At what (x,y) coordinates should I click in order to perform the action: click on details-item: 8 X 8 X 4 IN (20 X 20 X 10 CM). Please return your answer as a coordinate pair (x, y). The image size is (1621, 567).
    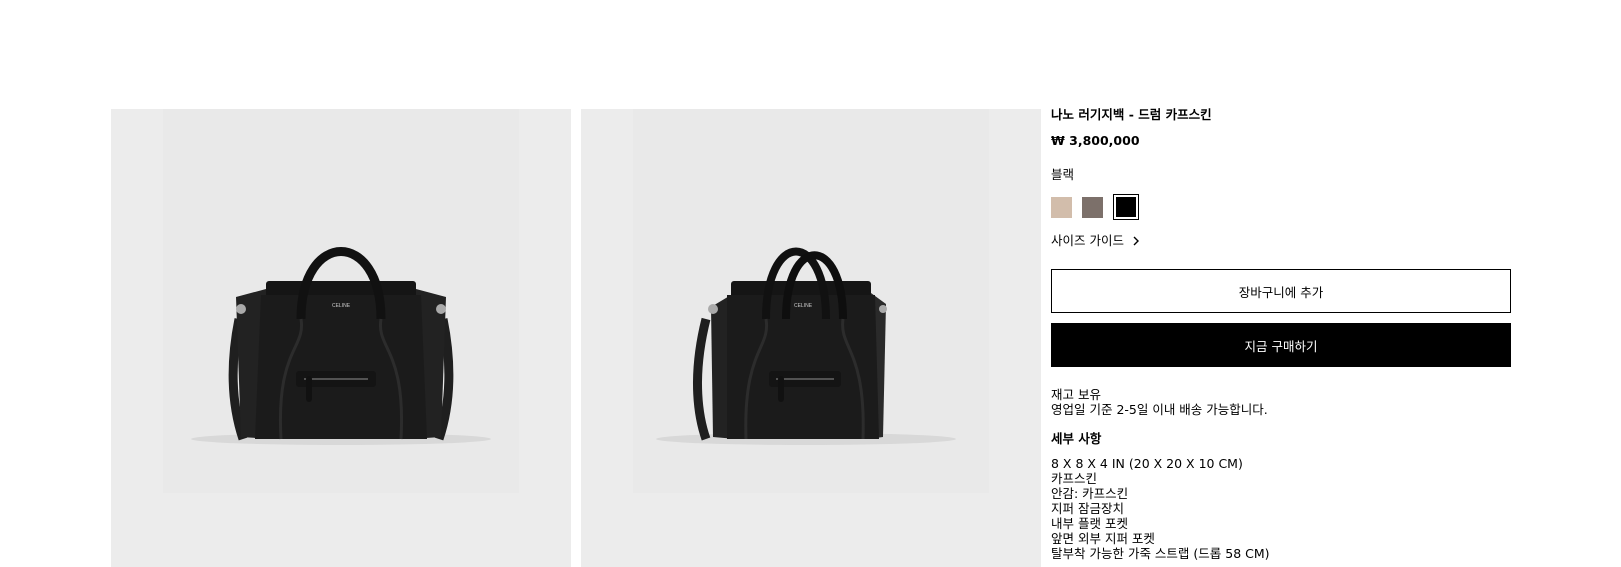
    Looking at the image, I should click on (1147, 463).